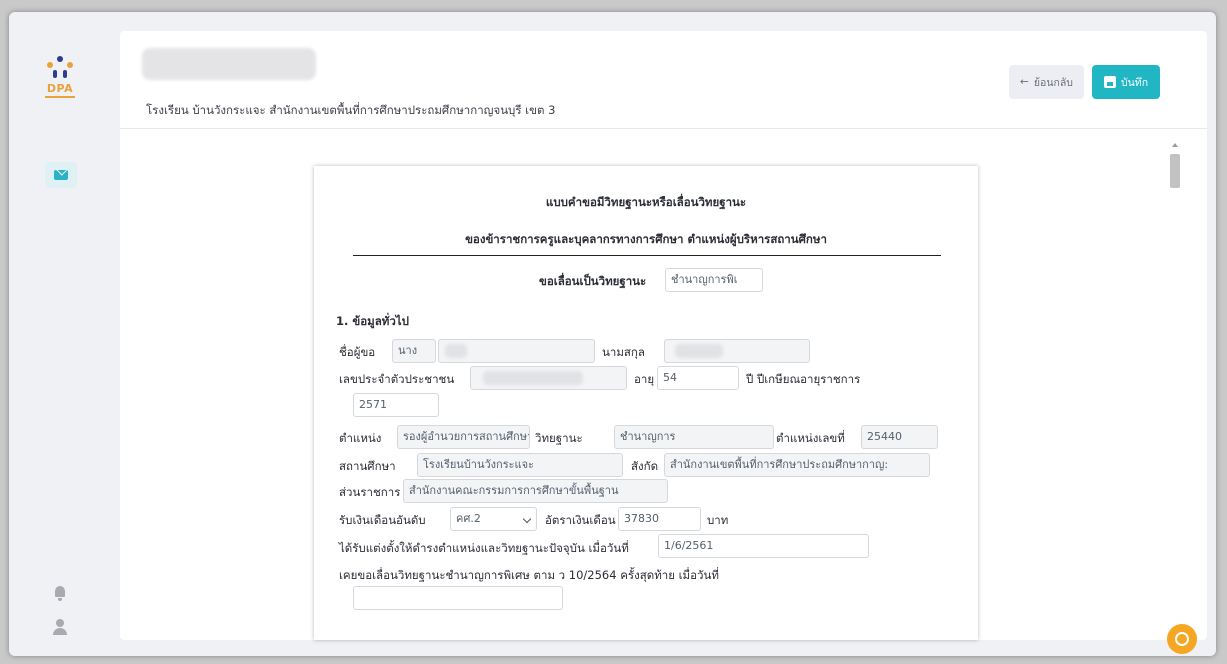 The image size is (1227, 664). What do you see at coordinates (899, 437) in the screenshot?
I see `position-no-field: 25440` at bounding box center [899, 437].